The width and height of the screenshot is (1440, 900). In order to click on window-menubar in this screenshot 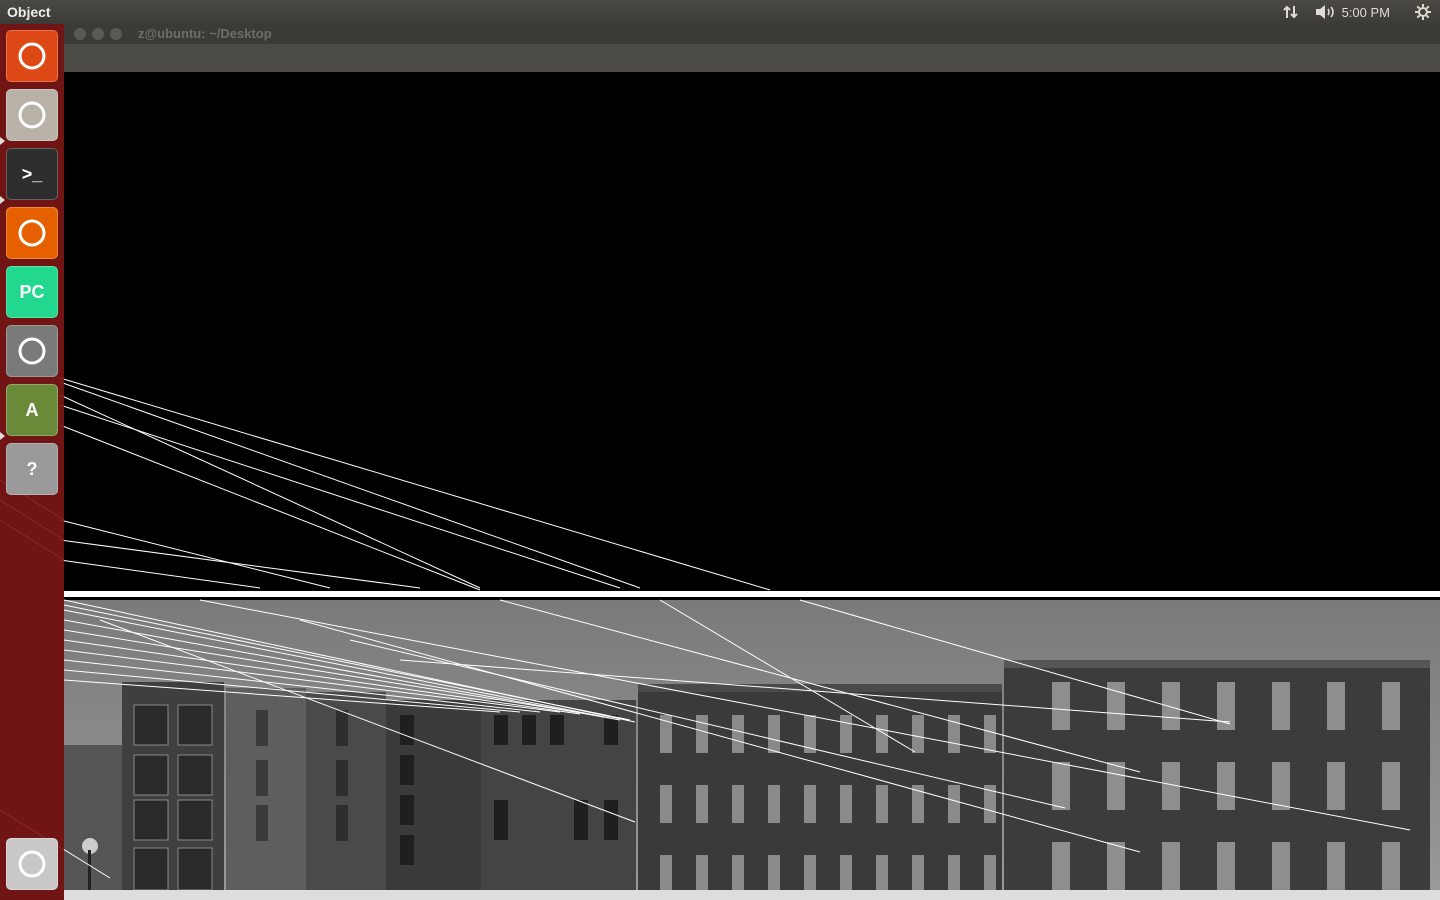, I will do `click(752, 58)`.